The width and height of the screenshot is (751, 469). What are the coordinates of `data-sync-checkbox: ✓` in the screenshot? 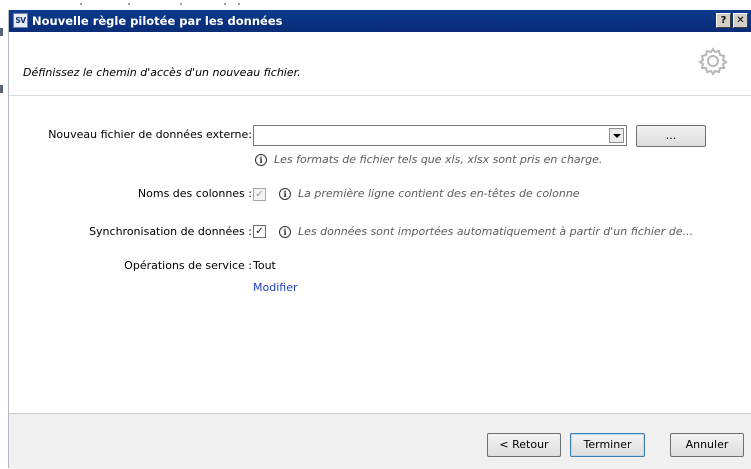 It's located at (259, 231).